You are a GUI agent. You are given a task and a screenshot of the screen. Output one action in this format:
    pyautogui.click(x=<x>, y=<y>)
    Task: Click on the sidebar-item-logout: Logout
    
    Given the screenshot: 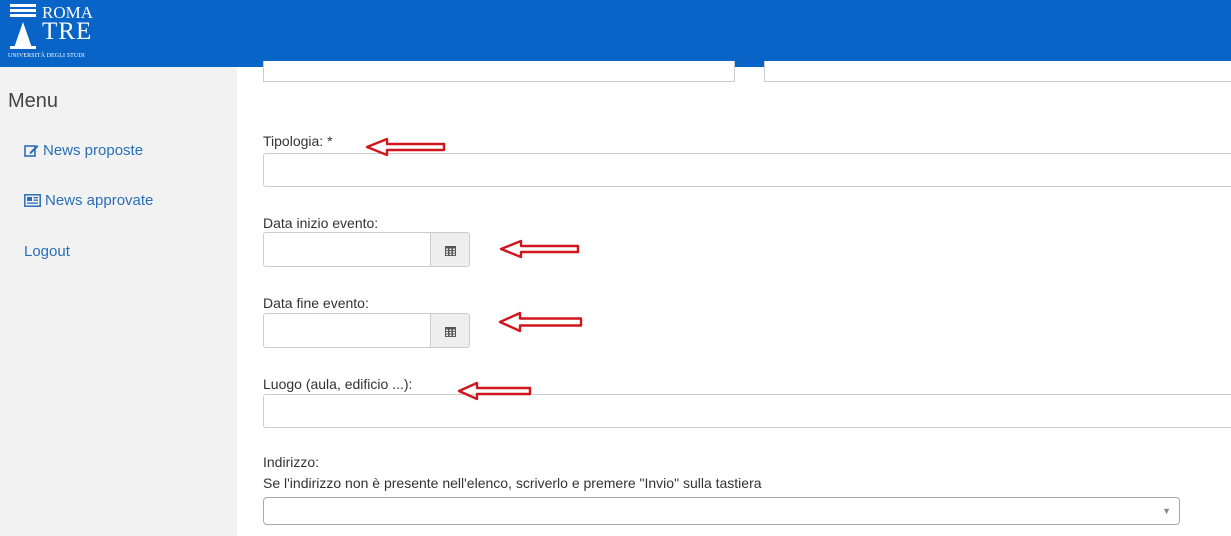 What is the action you would take?
    pyautogui.click(x=47, y=251)
    